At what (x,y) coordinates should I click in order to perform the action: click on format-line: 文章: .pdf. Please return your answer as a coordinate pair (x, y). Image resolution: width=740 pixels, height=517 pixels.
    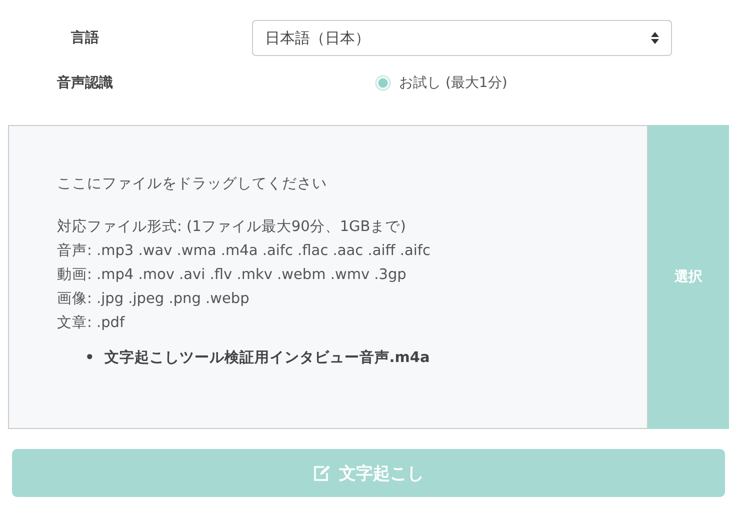
    Looking at the image, I should click on (91, 323).